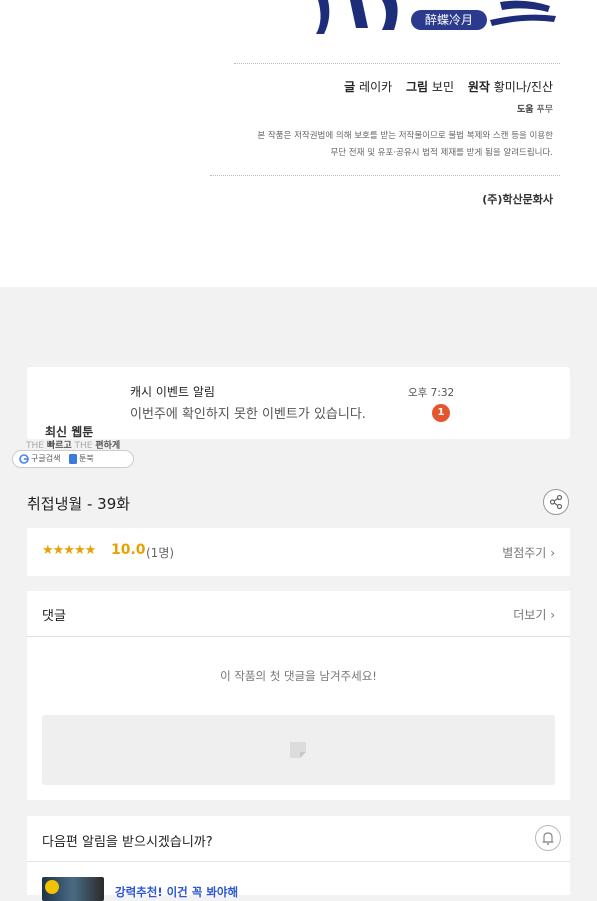  What do you see at coordinates (417, 87) in the screenshot?
I see `artist-label: 그림` at bounding box center [417, 87].